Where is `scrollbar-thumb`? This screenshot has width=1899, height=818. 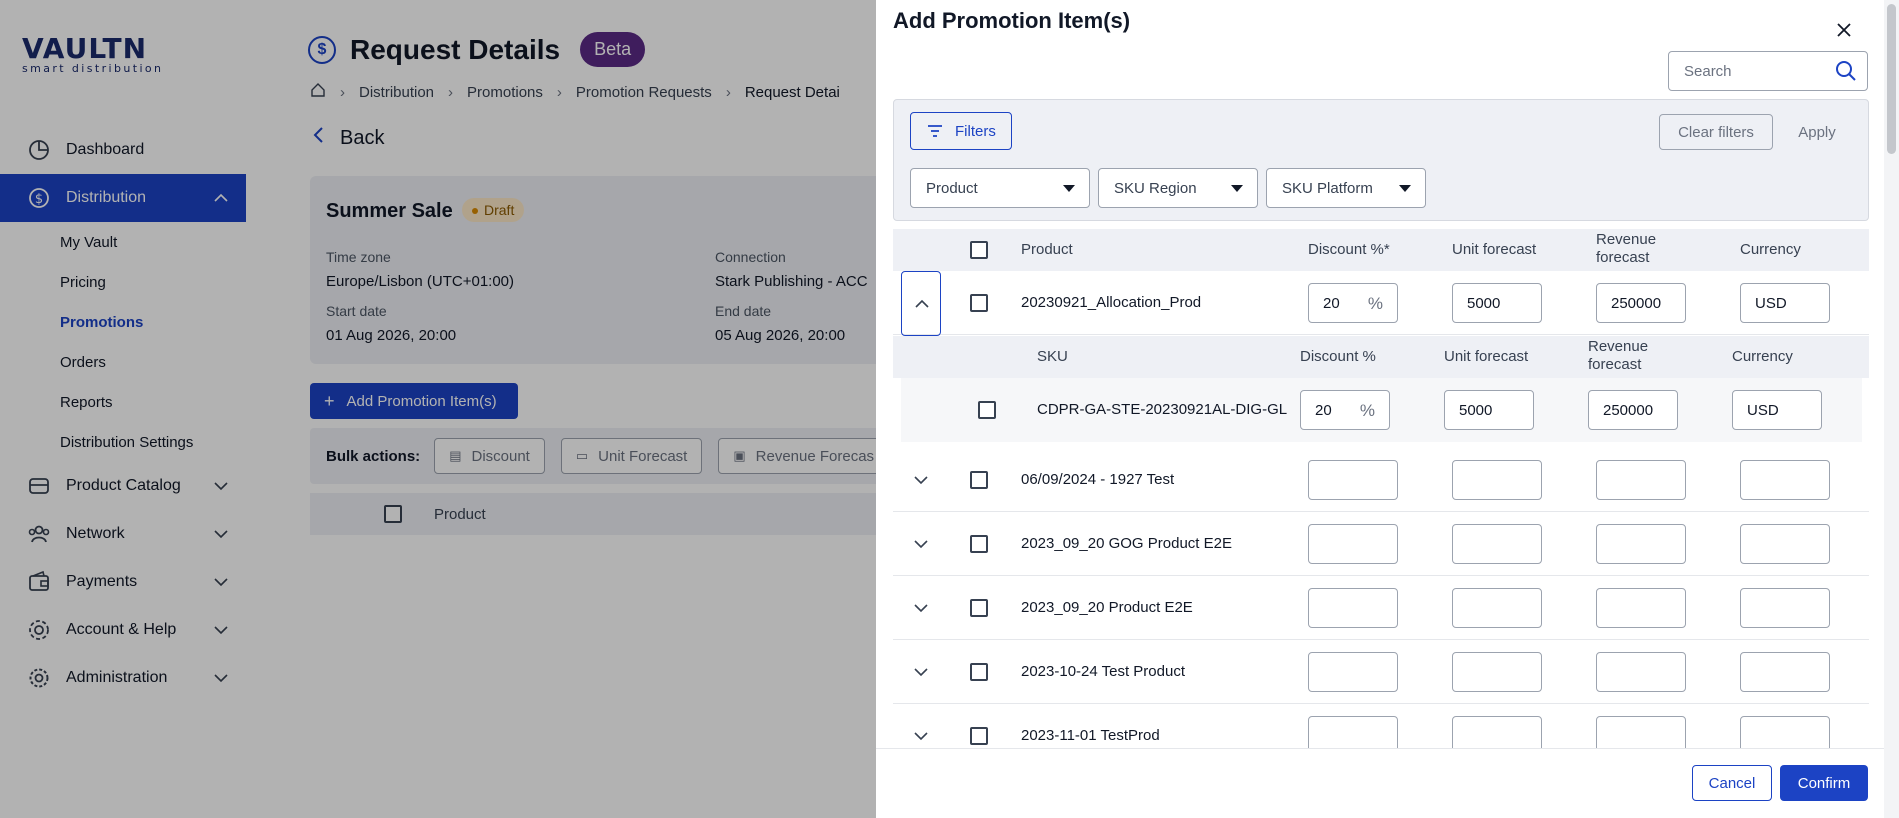
scrollbar-thumb is located at coordinates (1891, 79).